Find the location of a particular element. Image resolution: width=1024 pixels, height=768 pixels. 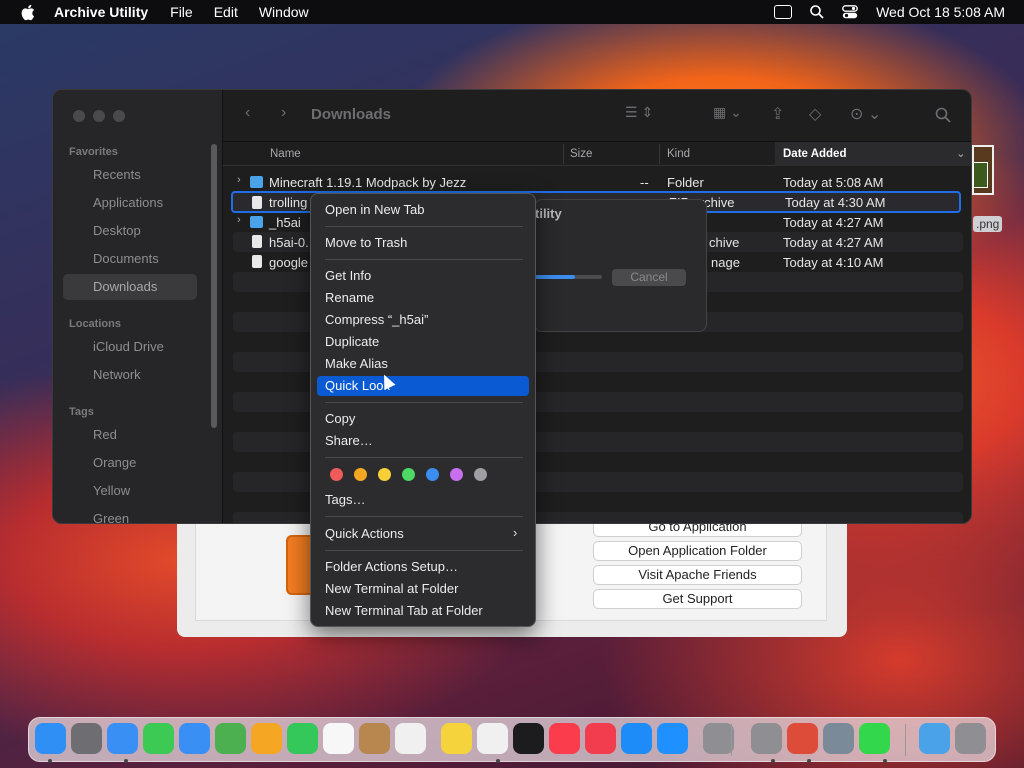

preview-icon is located at coordinates (838, 738).